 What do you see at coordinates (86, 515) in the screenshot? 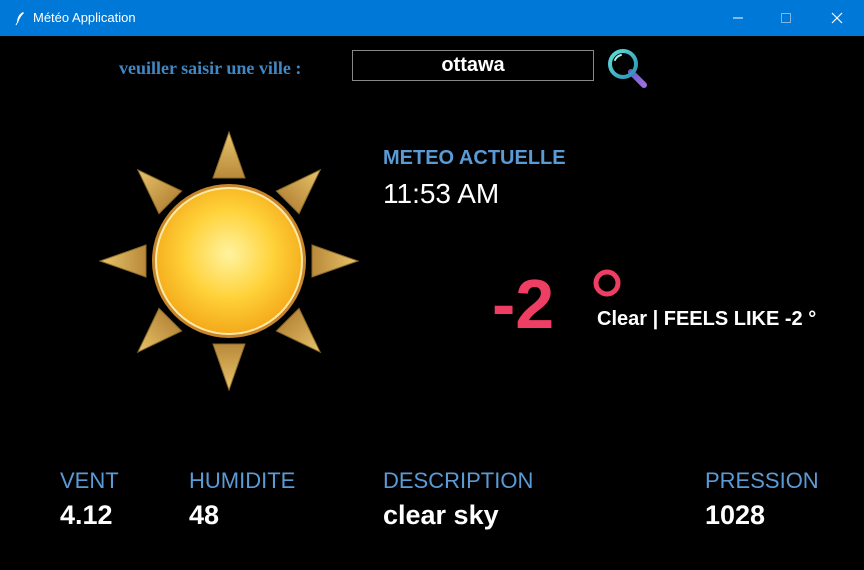
I see `wind-value: 4.12` at bounding box center [86, 515].